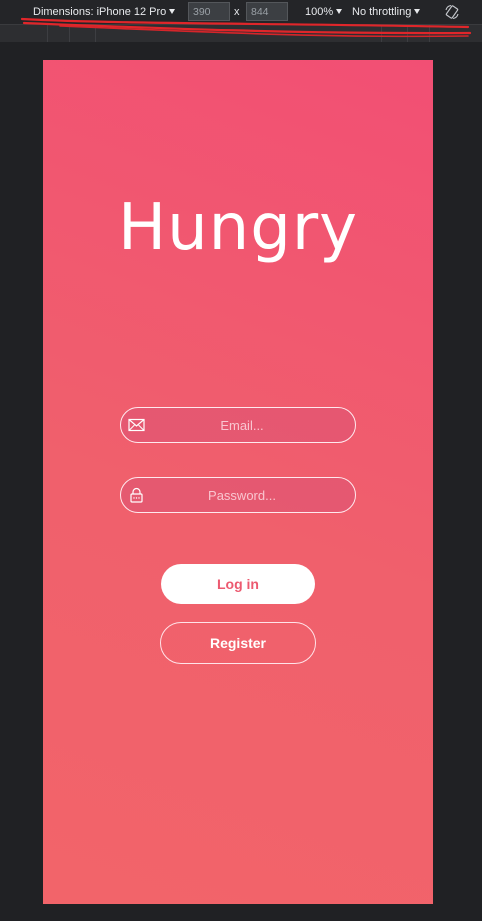  I want to click on login-button-label: Log in, so click(238, 584).